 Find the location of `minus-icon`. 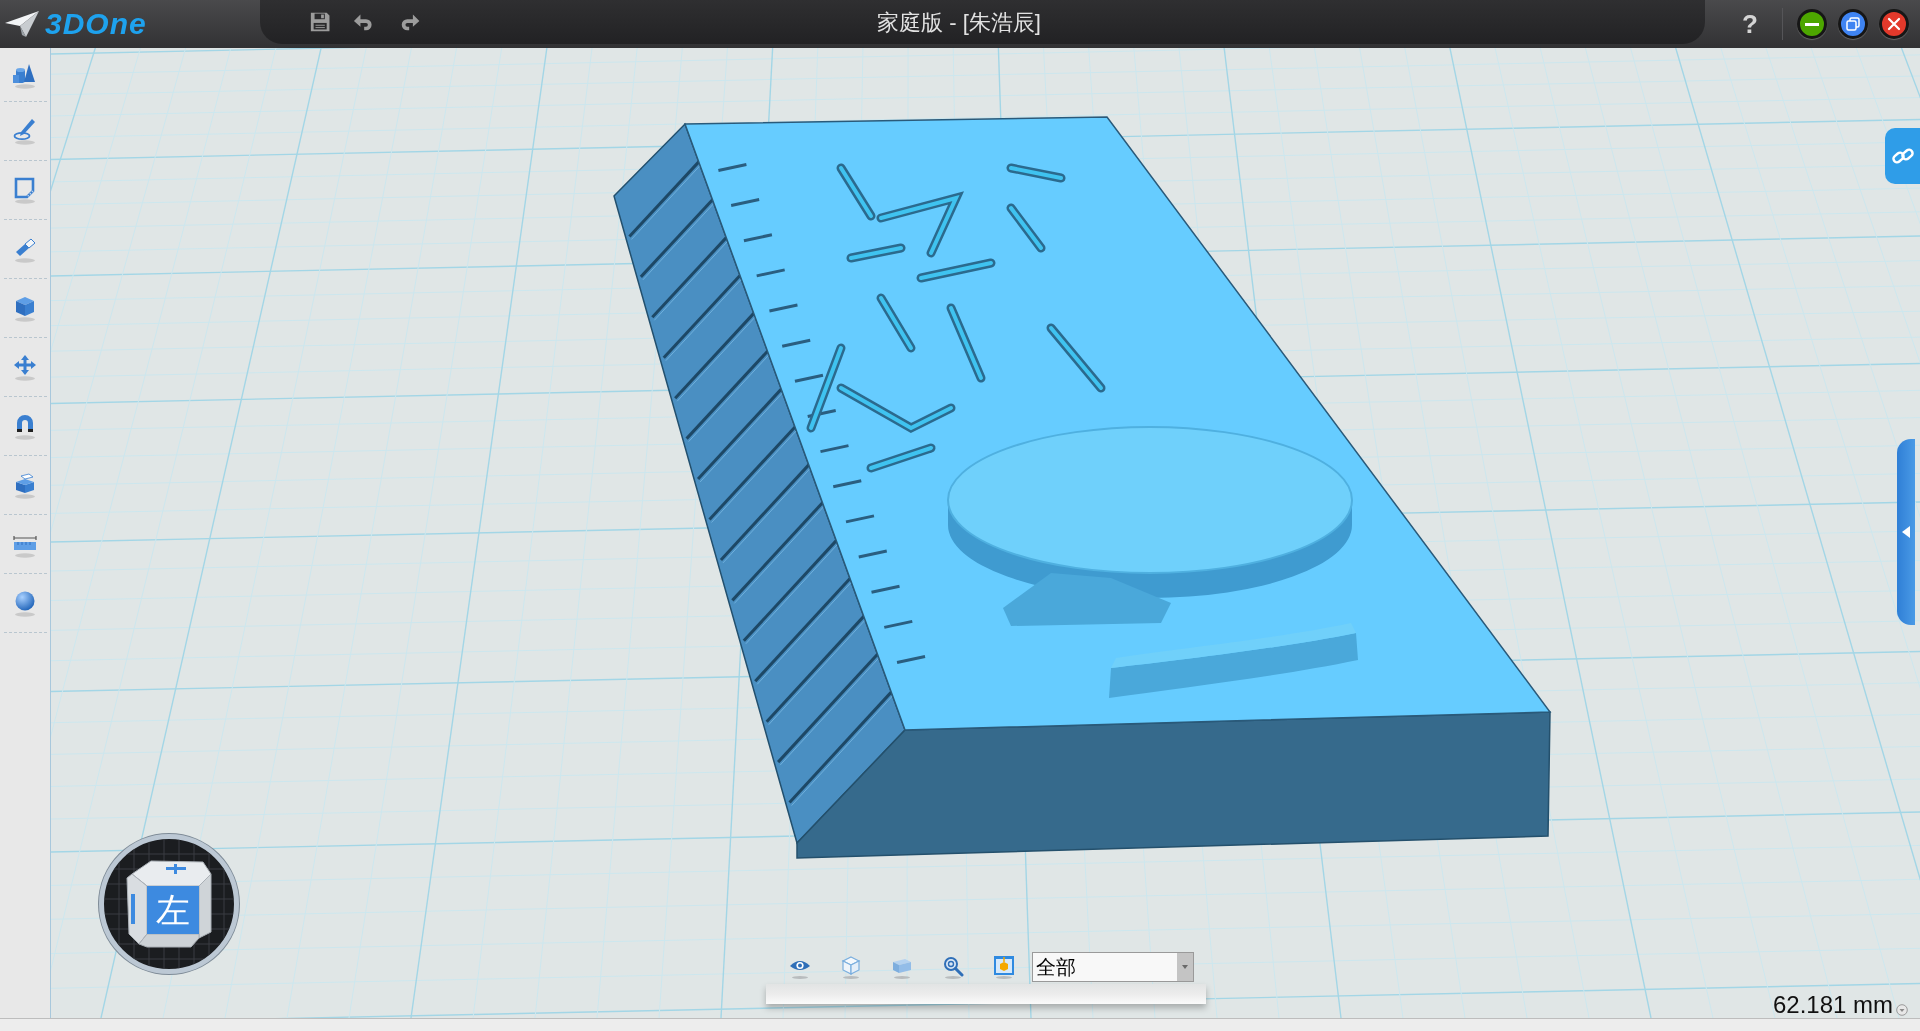

minus-icon is located at coordinates (1812, 24).